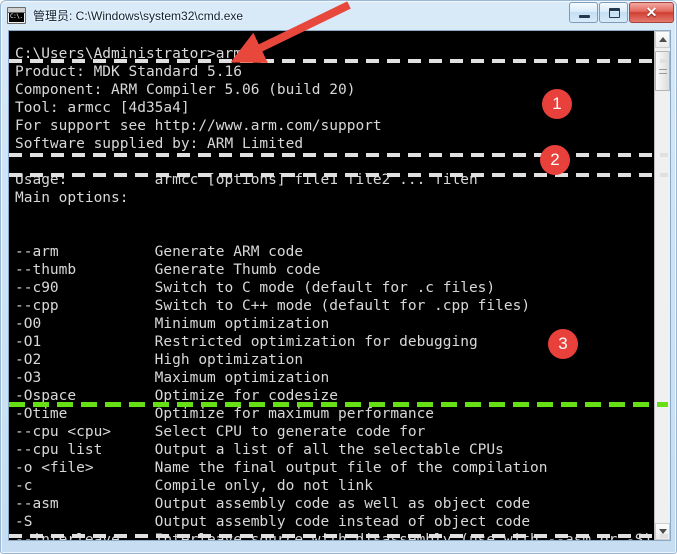 This screenshot has width=677, height=554. I want to click on cmd-console-icon: C:\., so click(16, 15).